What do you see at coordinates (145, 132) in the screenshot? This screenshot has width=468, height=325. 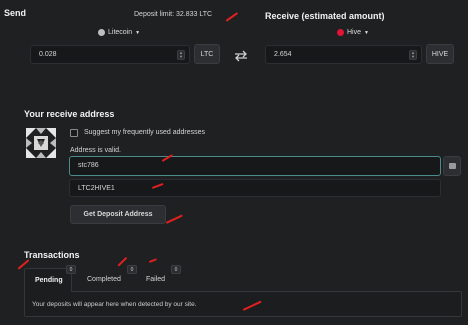 I see `suggest-label: Suggest my frequently used addresses` at bounding box center [145, 132].